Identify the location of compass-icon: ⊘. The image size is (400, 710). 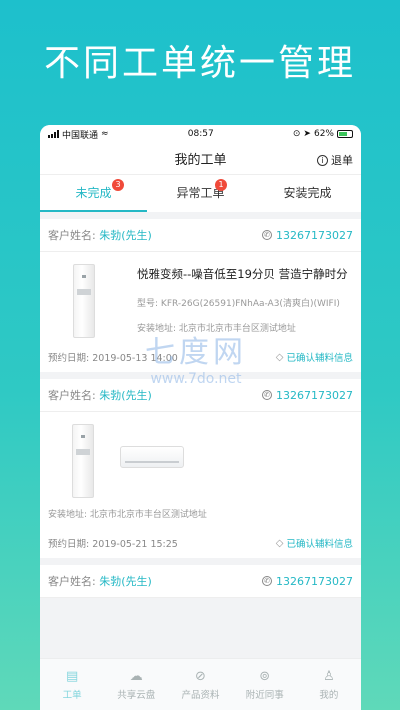
(200, 676).